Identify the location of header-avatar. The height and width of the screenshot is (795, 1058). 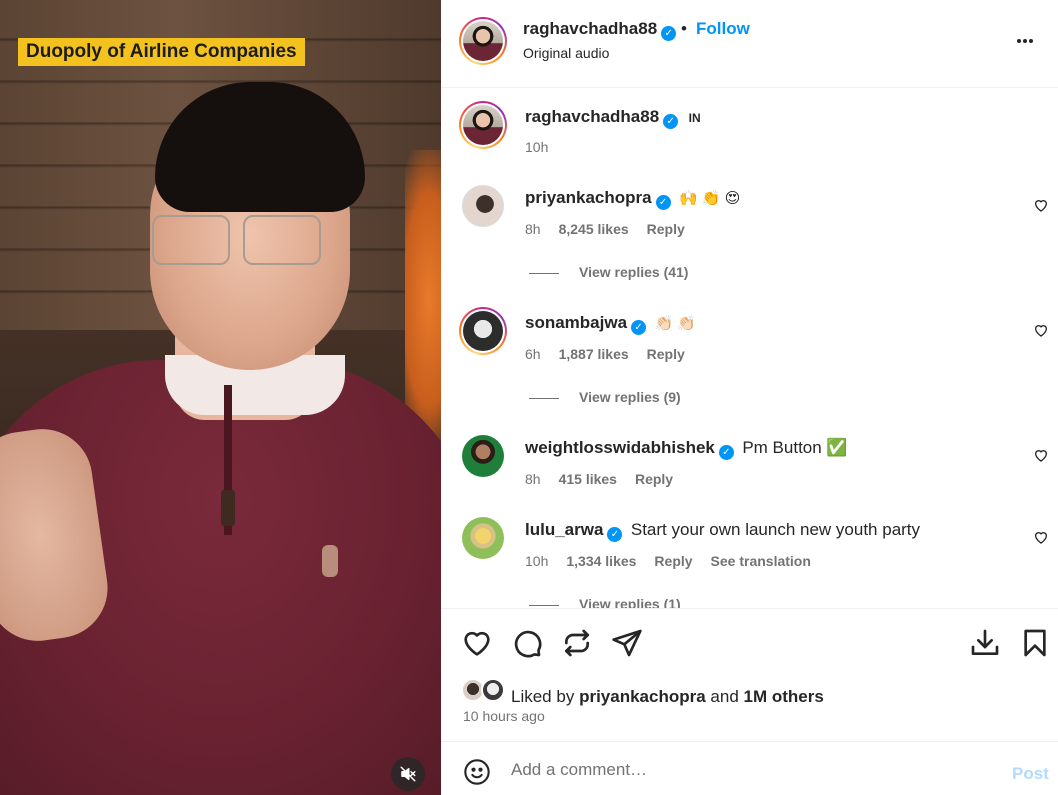
(483, 41).